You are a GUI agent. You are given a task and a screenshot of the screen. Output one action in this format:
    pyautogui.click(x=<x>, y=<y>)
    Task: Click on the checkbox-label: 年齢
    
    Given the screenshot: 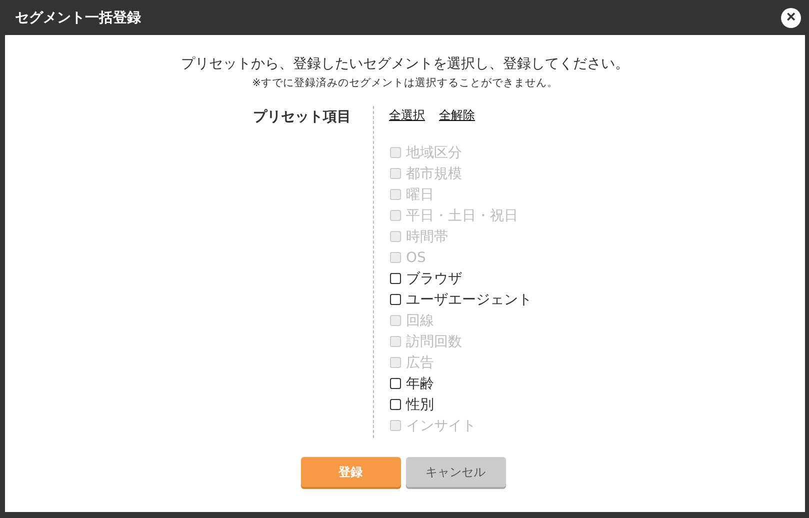 What is the action you would take?
    pyautogui.click(x=420, y=383)
    